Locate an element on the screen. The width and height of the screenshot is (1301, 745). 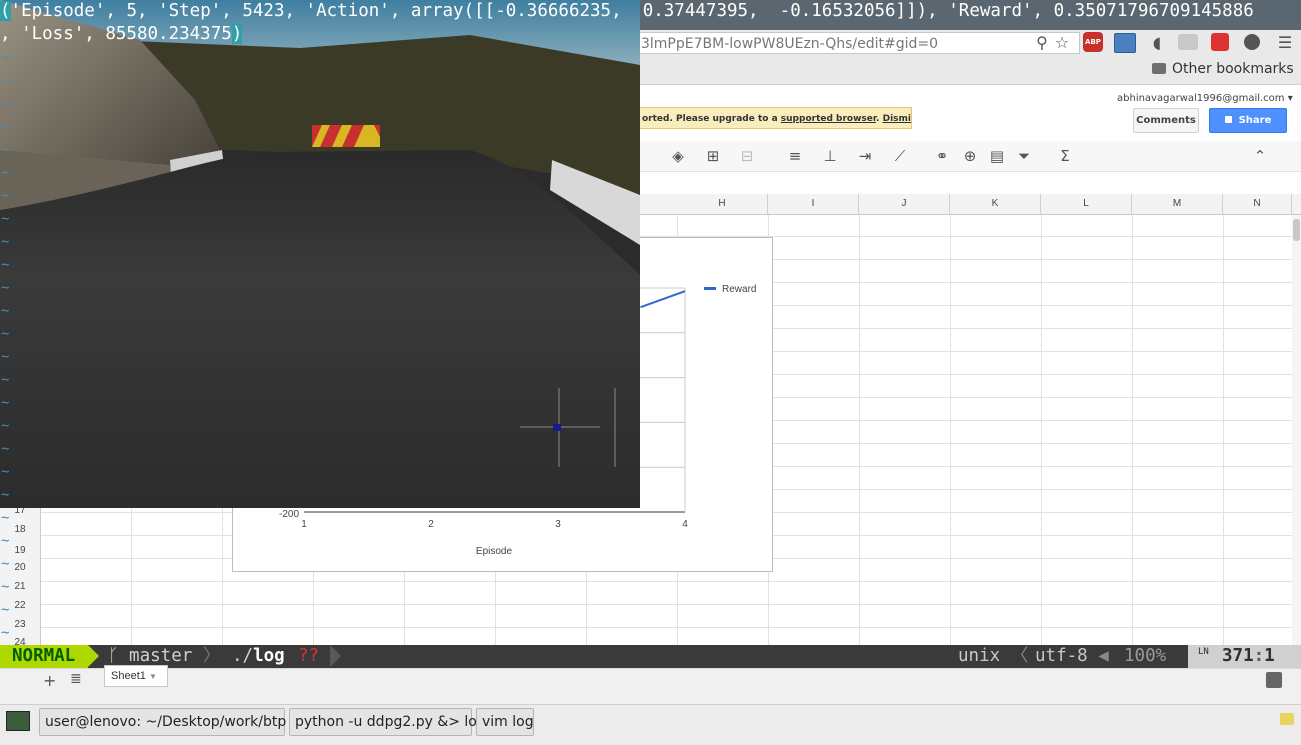
file-format: unix 〈 is located at coordinates (993, 656).